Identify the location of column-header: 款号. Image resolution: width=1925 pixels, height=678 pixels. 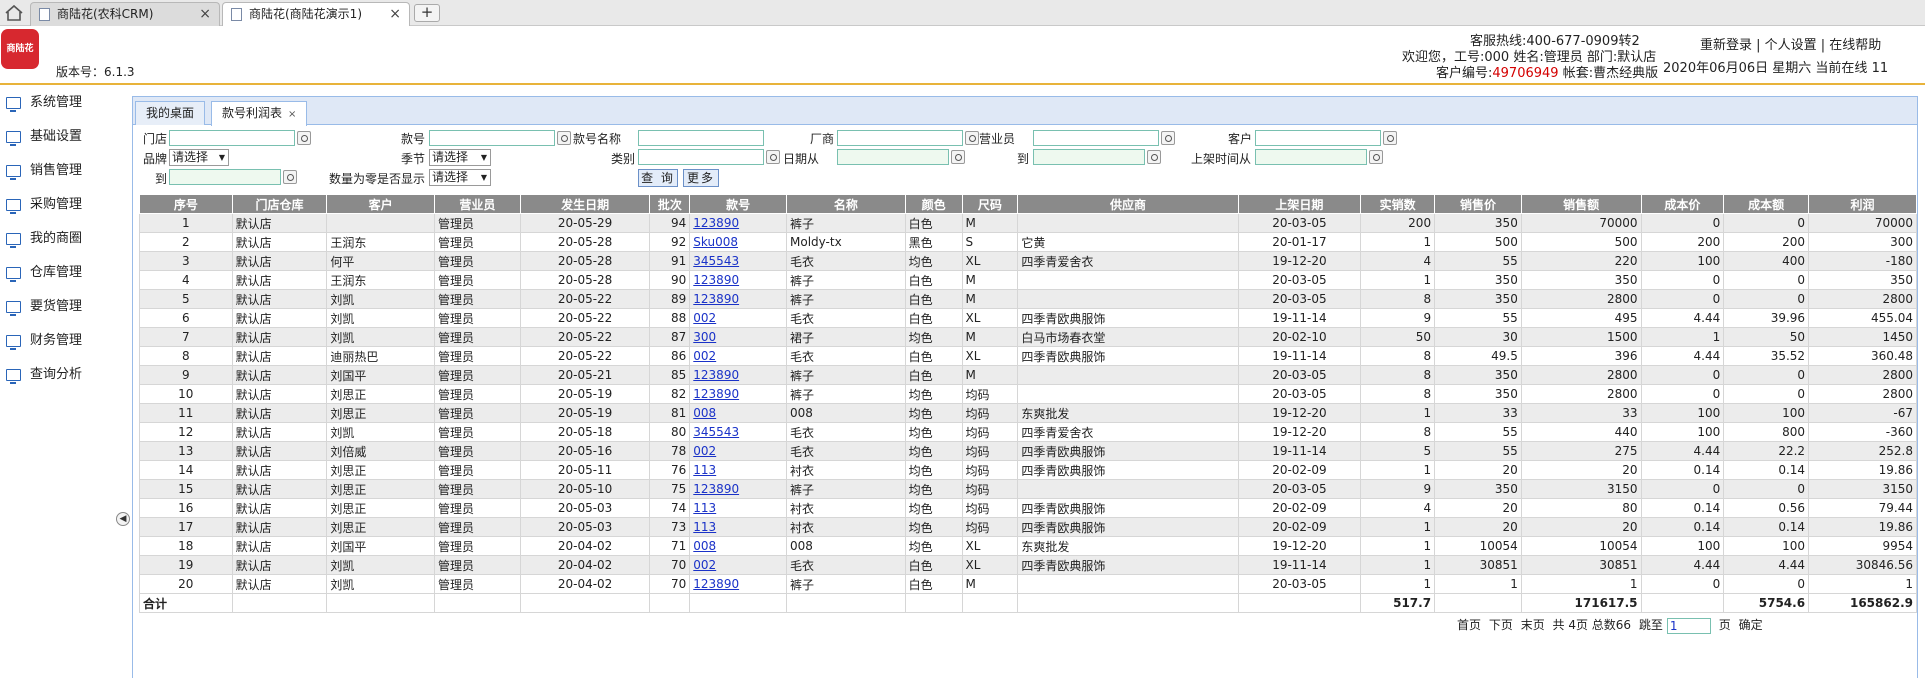
(738, 204).